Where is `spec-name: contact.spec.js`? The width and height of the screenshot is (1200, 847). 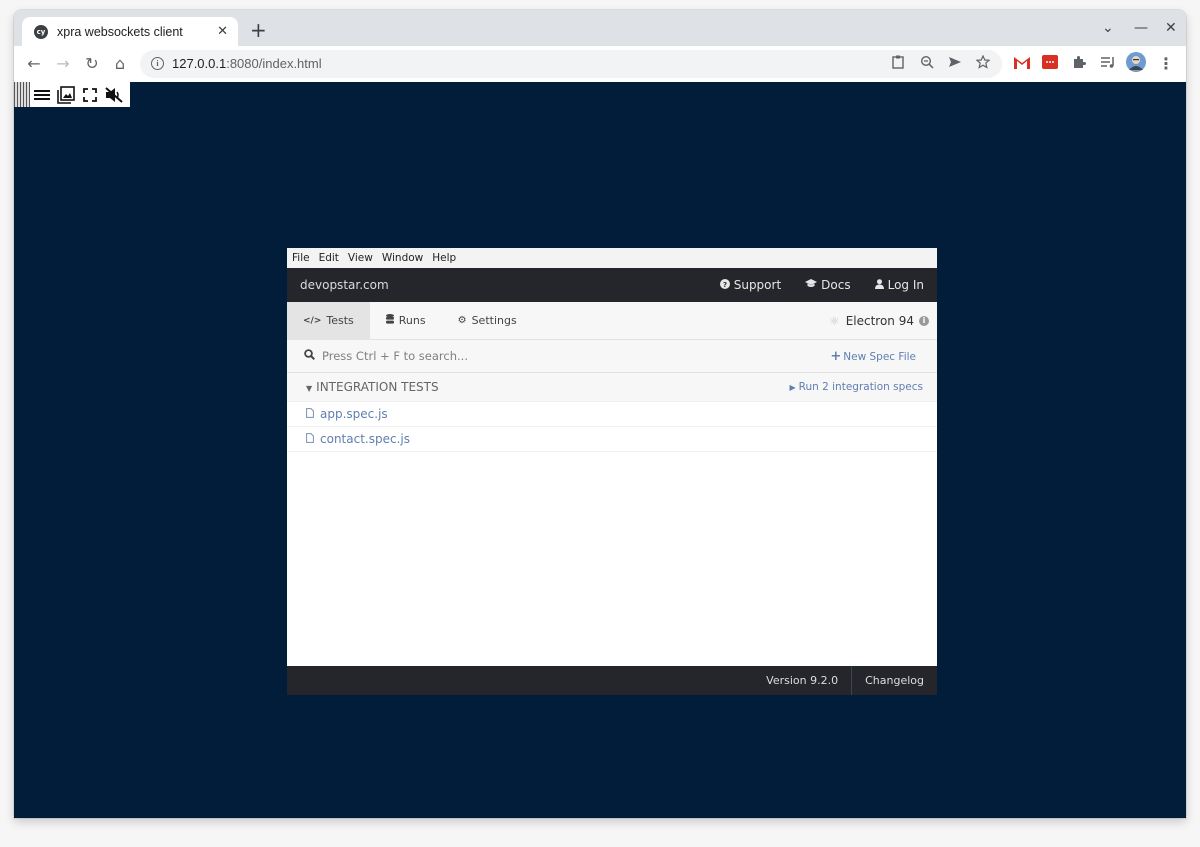
spec-name: contact.spec.js is located at coordinates (365, 439).